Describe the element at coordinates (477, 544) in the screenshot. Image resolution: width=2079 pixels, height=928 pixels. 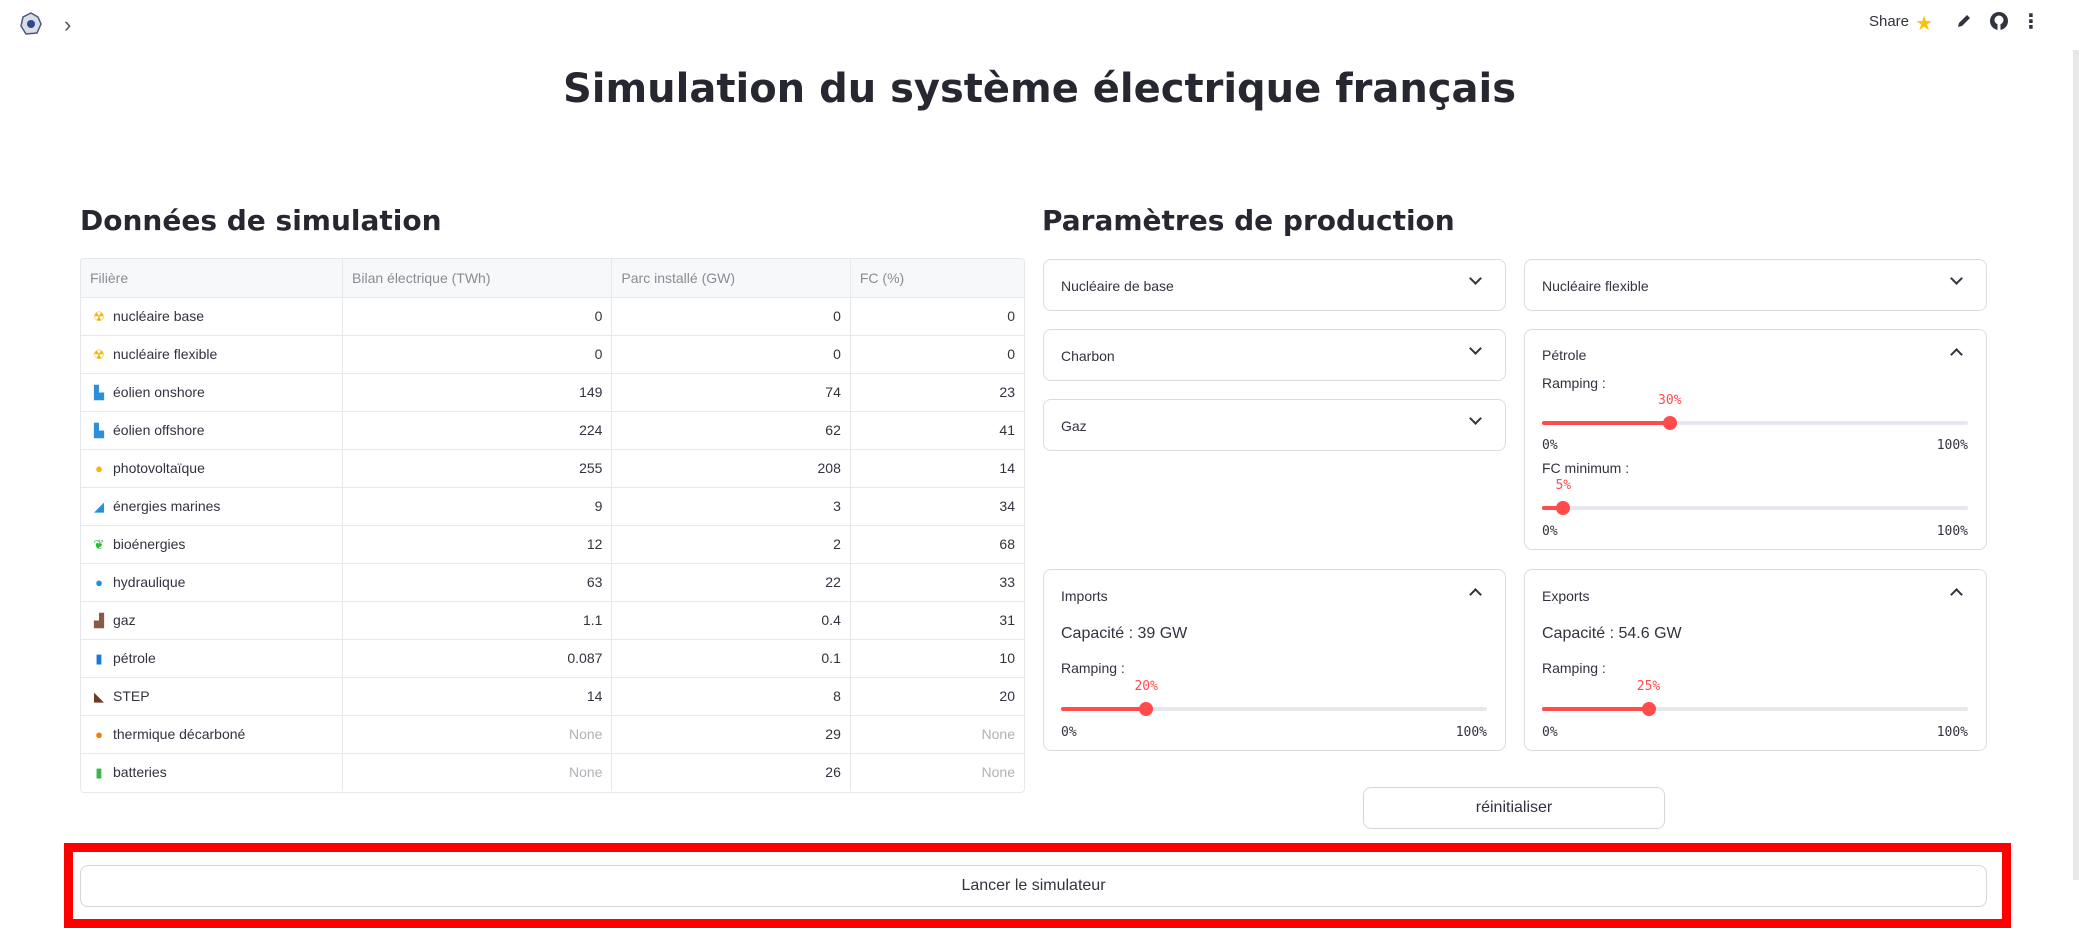
I see `cell-bilan: 12` at that location.